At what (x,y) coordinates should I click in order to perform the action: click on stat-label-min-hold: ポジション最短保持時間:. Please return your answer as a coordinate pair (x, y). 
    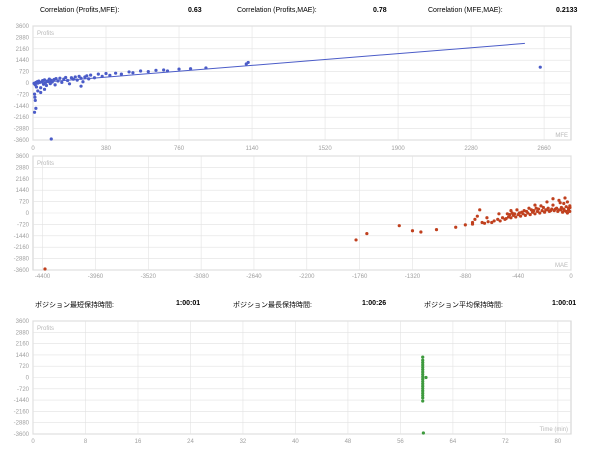
    Looking at the image, I should click on (74, 305).